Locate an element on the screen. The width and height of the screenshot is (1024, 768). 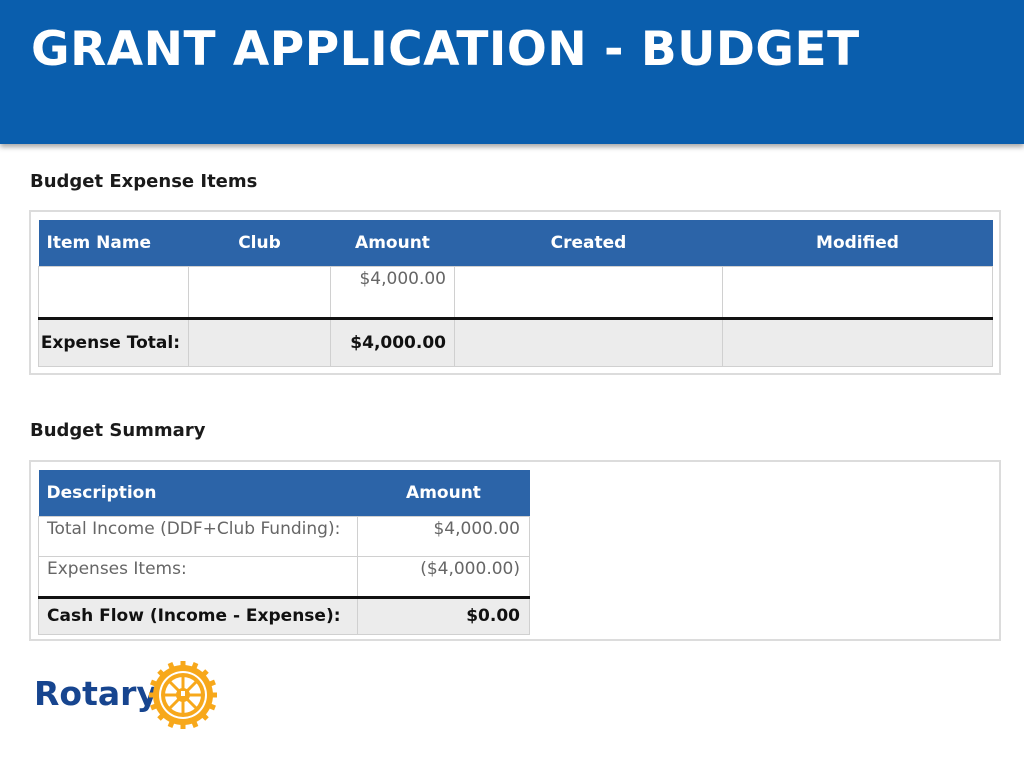
expense-header-row: Item Name Club Amount Created Modified is located at coordinates (515, 243).